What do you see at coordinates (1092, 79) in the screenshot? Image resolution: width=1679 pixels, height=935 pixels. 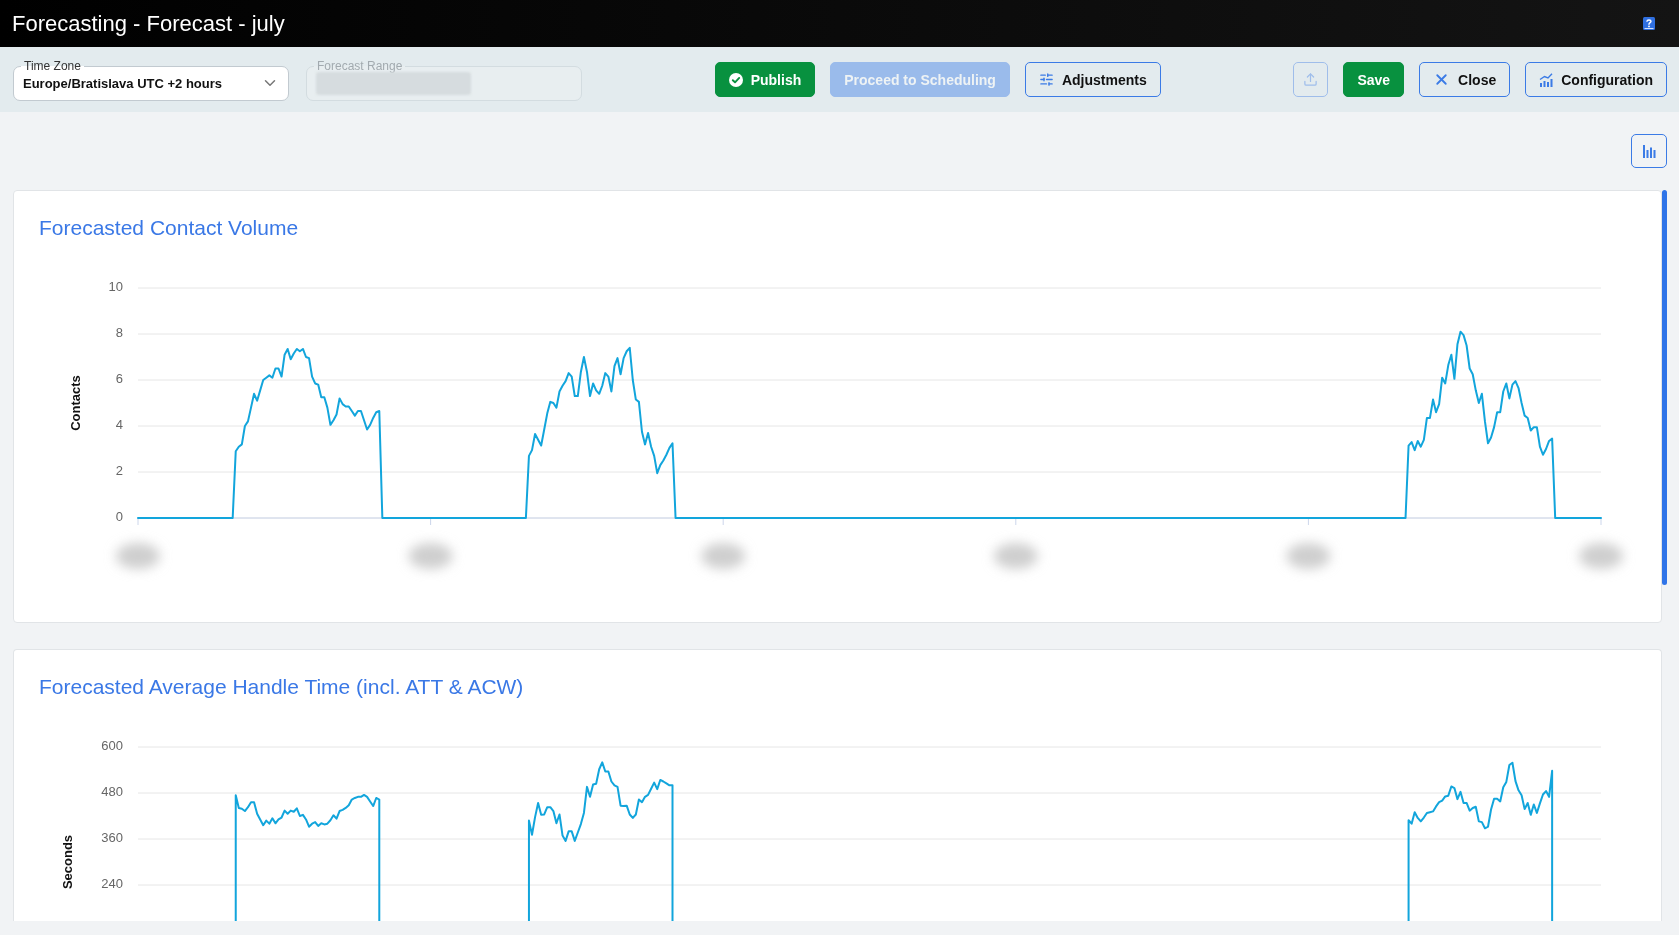 I see `toolbar-button: Adjustments` at bounding box center [1092, 79].